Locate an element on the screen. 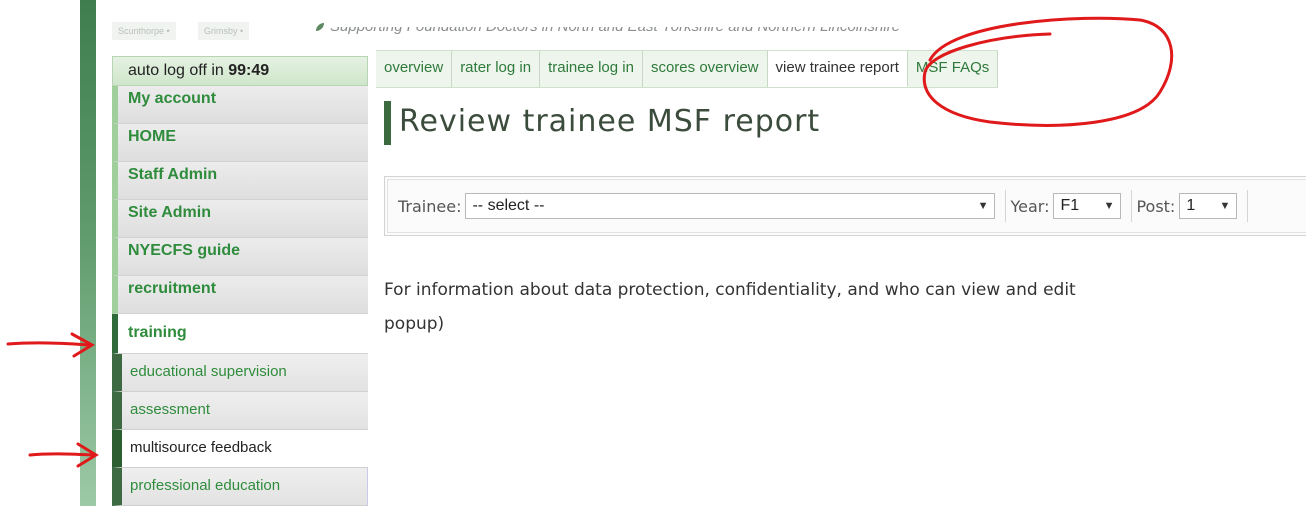 The width and height of the screenshot is (1306, 506). sidebar-item-recruitment: recruitment is located at coordinates (240, 295).